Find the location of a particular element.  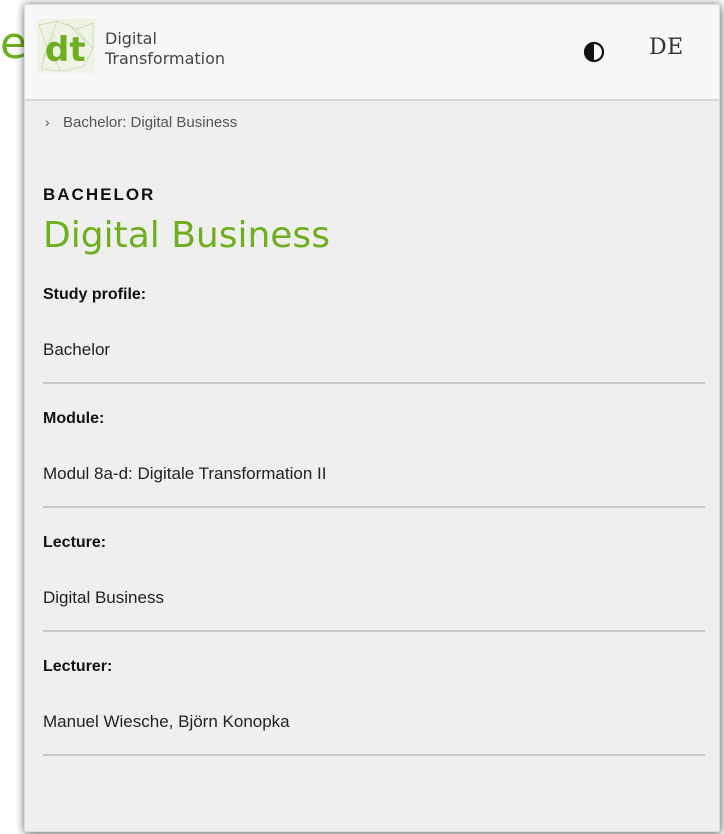

site-header: dt Digital Transformation DE is located at coordinates (372, 53).